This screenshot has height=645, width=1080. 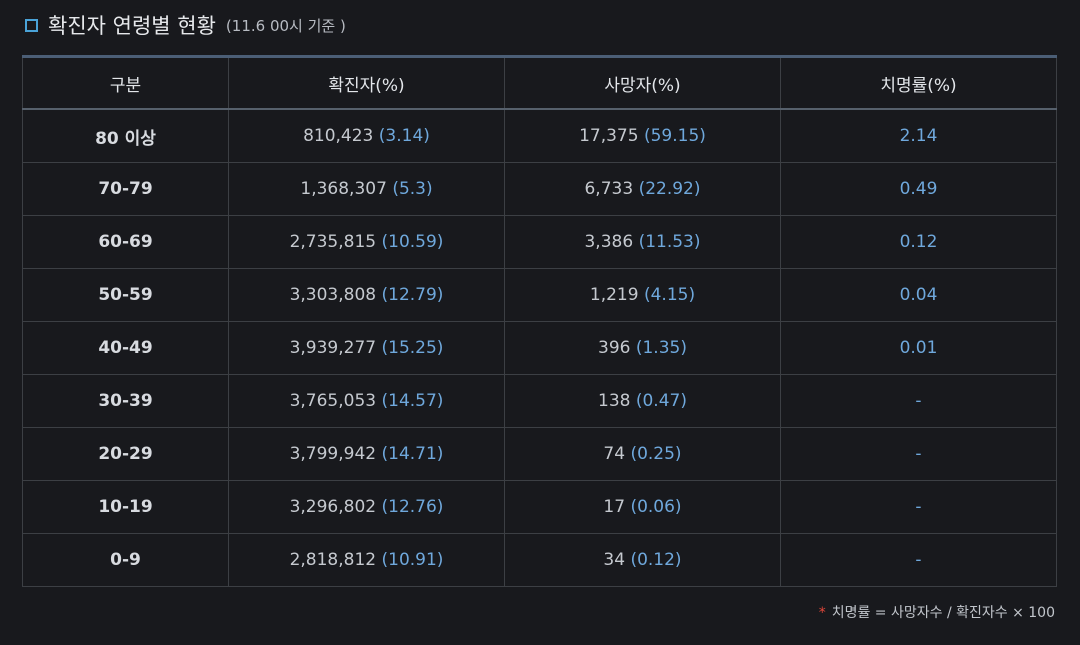 I want to click on table-row: 70-79 1,368,307 (5.3) 6,733 (22.92) 0.49, so click(x=539, y=189).